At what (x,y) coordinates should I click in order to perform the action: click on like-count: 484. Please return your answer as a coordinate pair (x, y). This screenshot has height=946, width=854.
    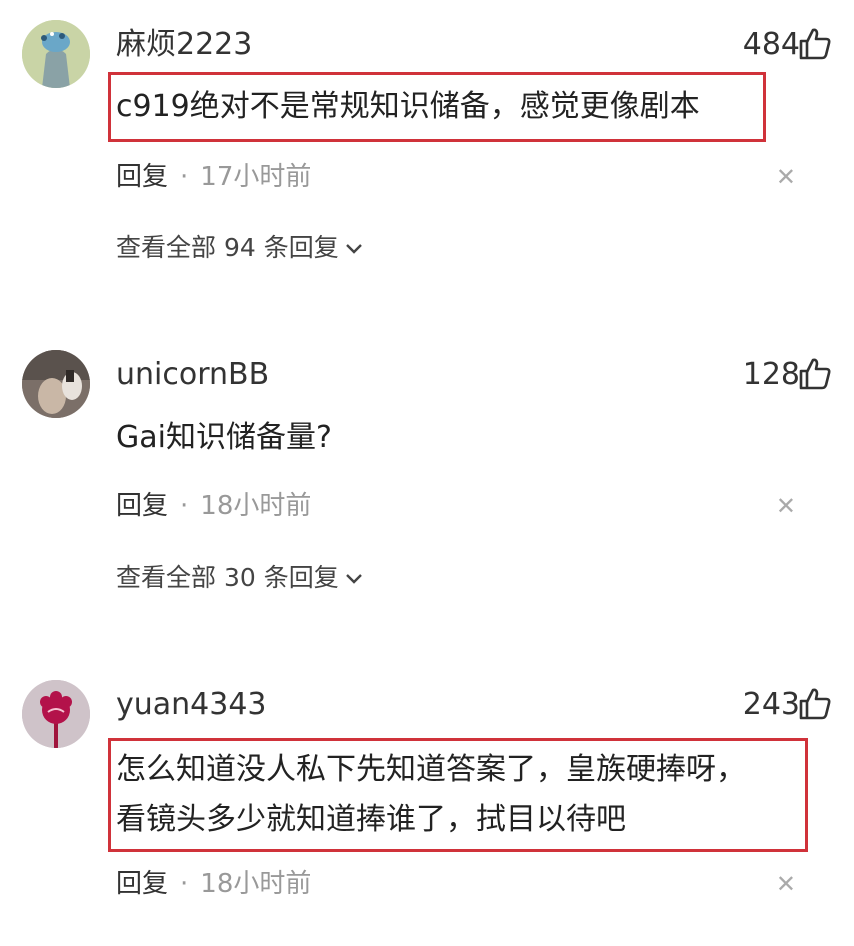
    Looking at the image, I should click on (771, 44).